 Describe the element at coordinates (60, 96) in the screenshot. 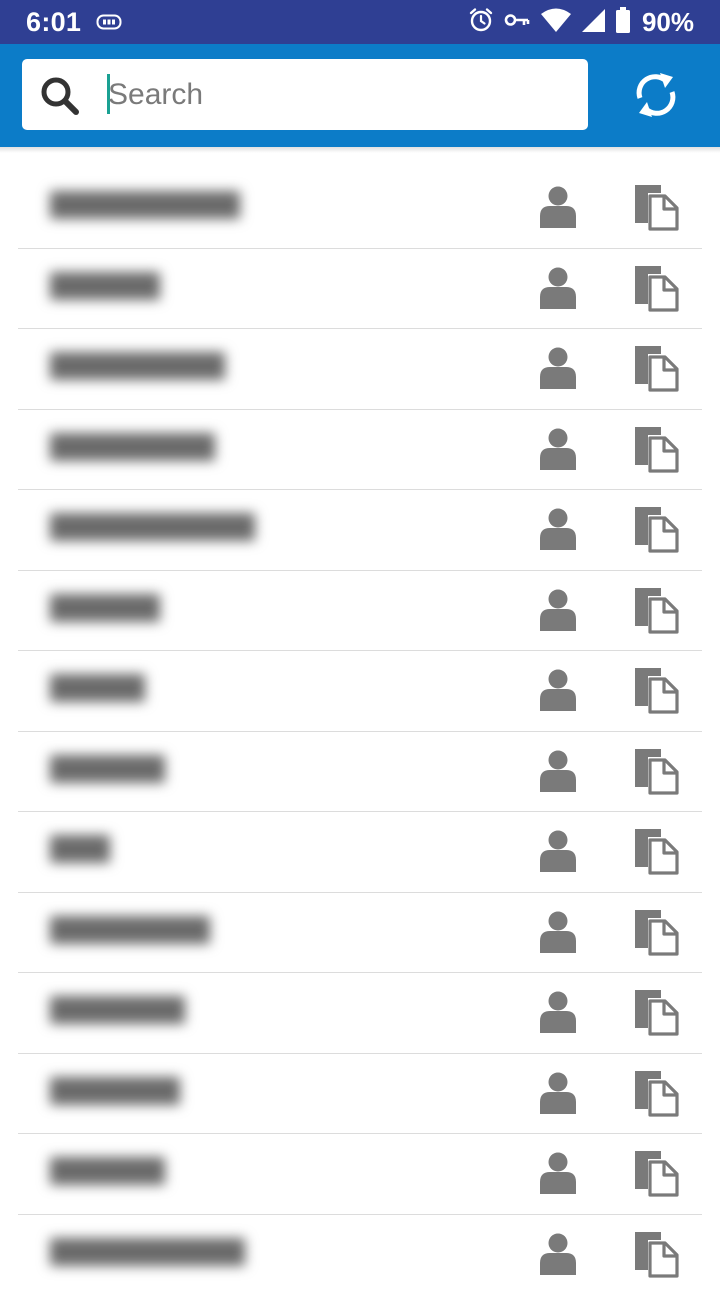

I see `search-icon` at that location.